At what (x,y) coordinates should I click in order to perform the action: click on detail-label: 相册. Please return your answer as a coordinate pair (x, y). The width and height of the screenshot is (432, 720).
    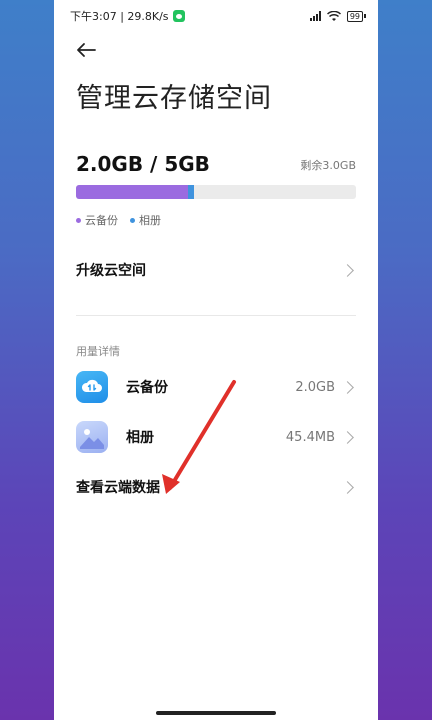
    Looking at the image, I should click on (140, 438).